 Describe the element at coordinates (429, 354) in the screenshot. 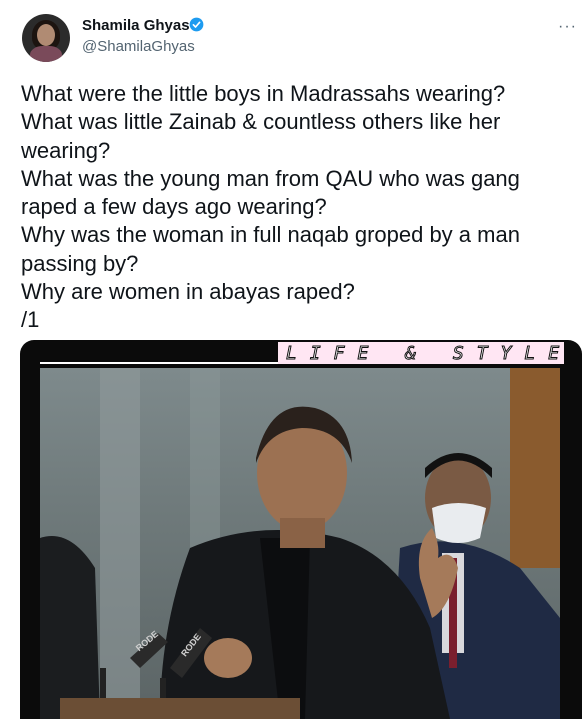

I see `banner-text: LIFE & STYLE` at that location.